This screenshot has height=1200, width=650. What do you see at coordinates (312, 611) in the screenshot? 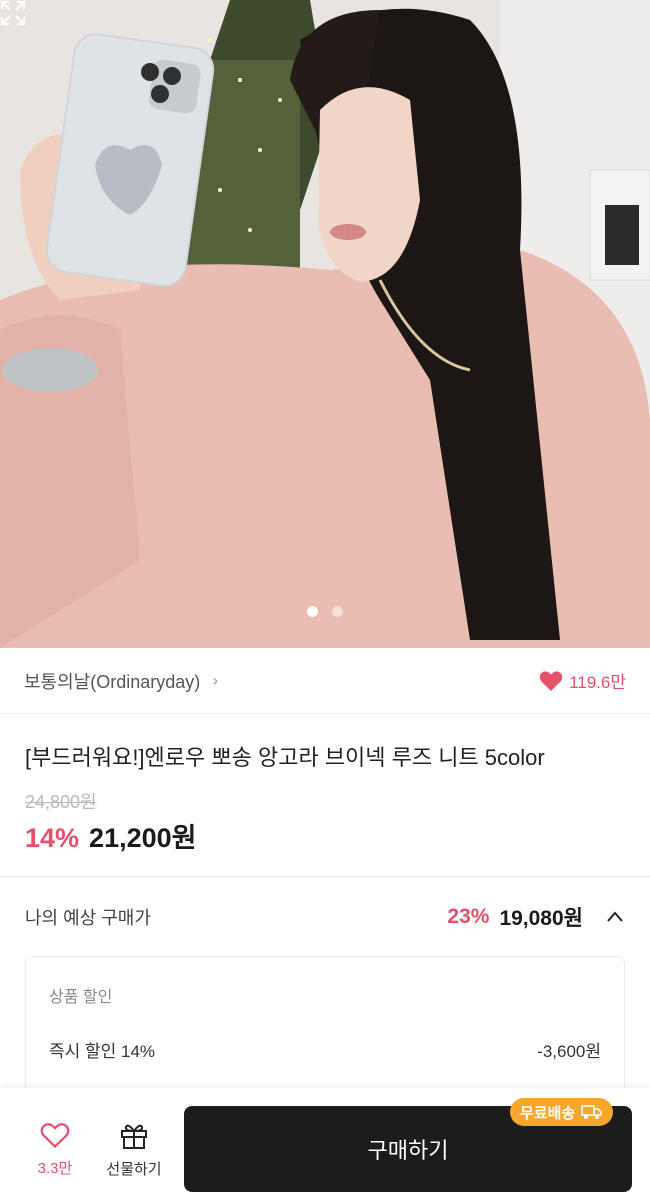
I see `pagination-dot-active` at bounding box center [312, 611].